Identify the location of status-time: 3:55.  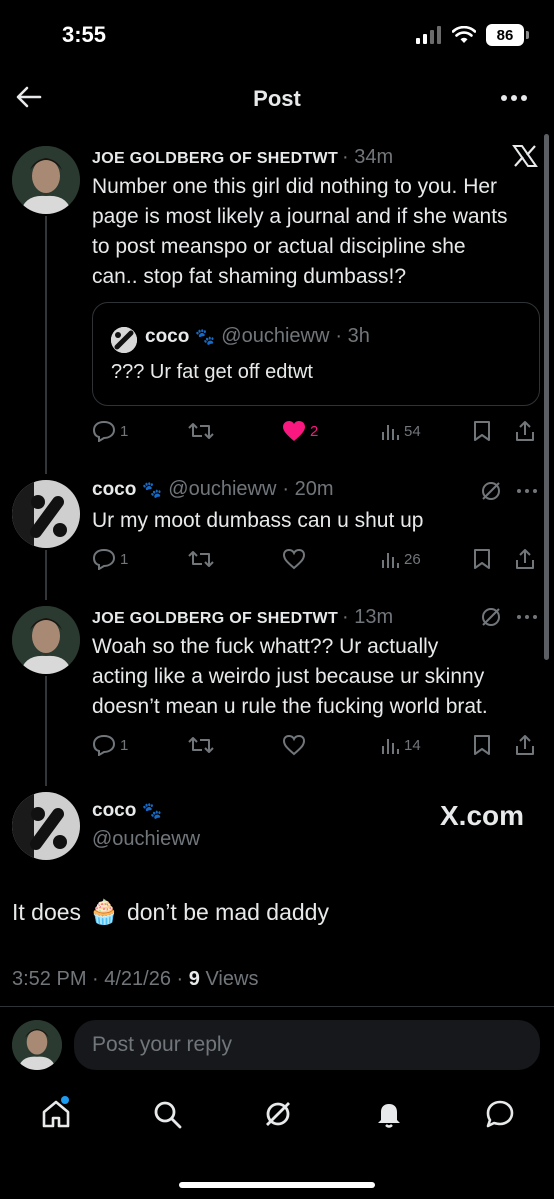
(84, 34).